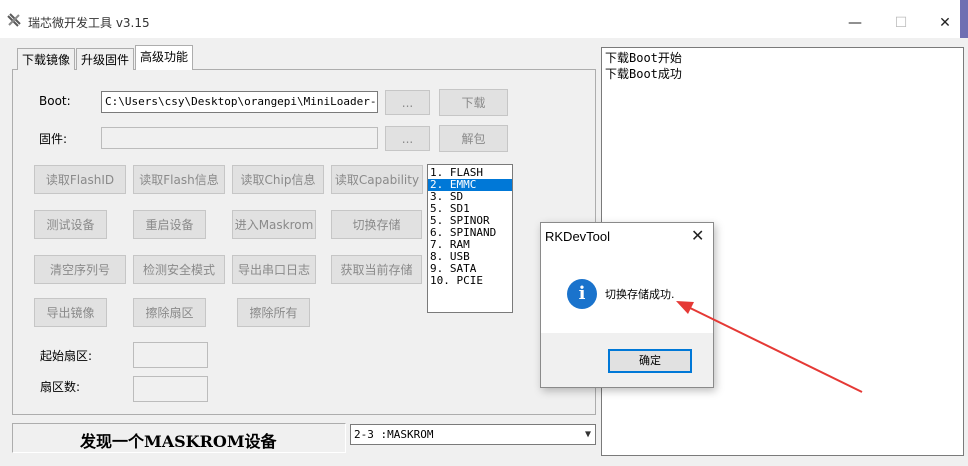 This screenshot has width=968, height=466. I want to click on boot-label: Boot:, so click(55, 101).